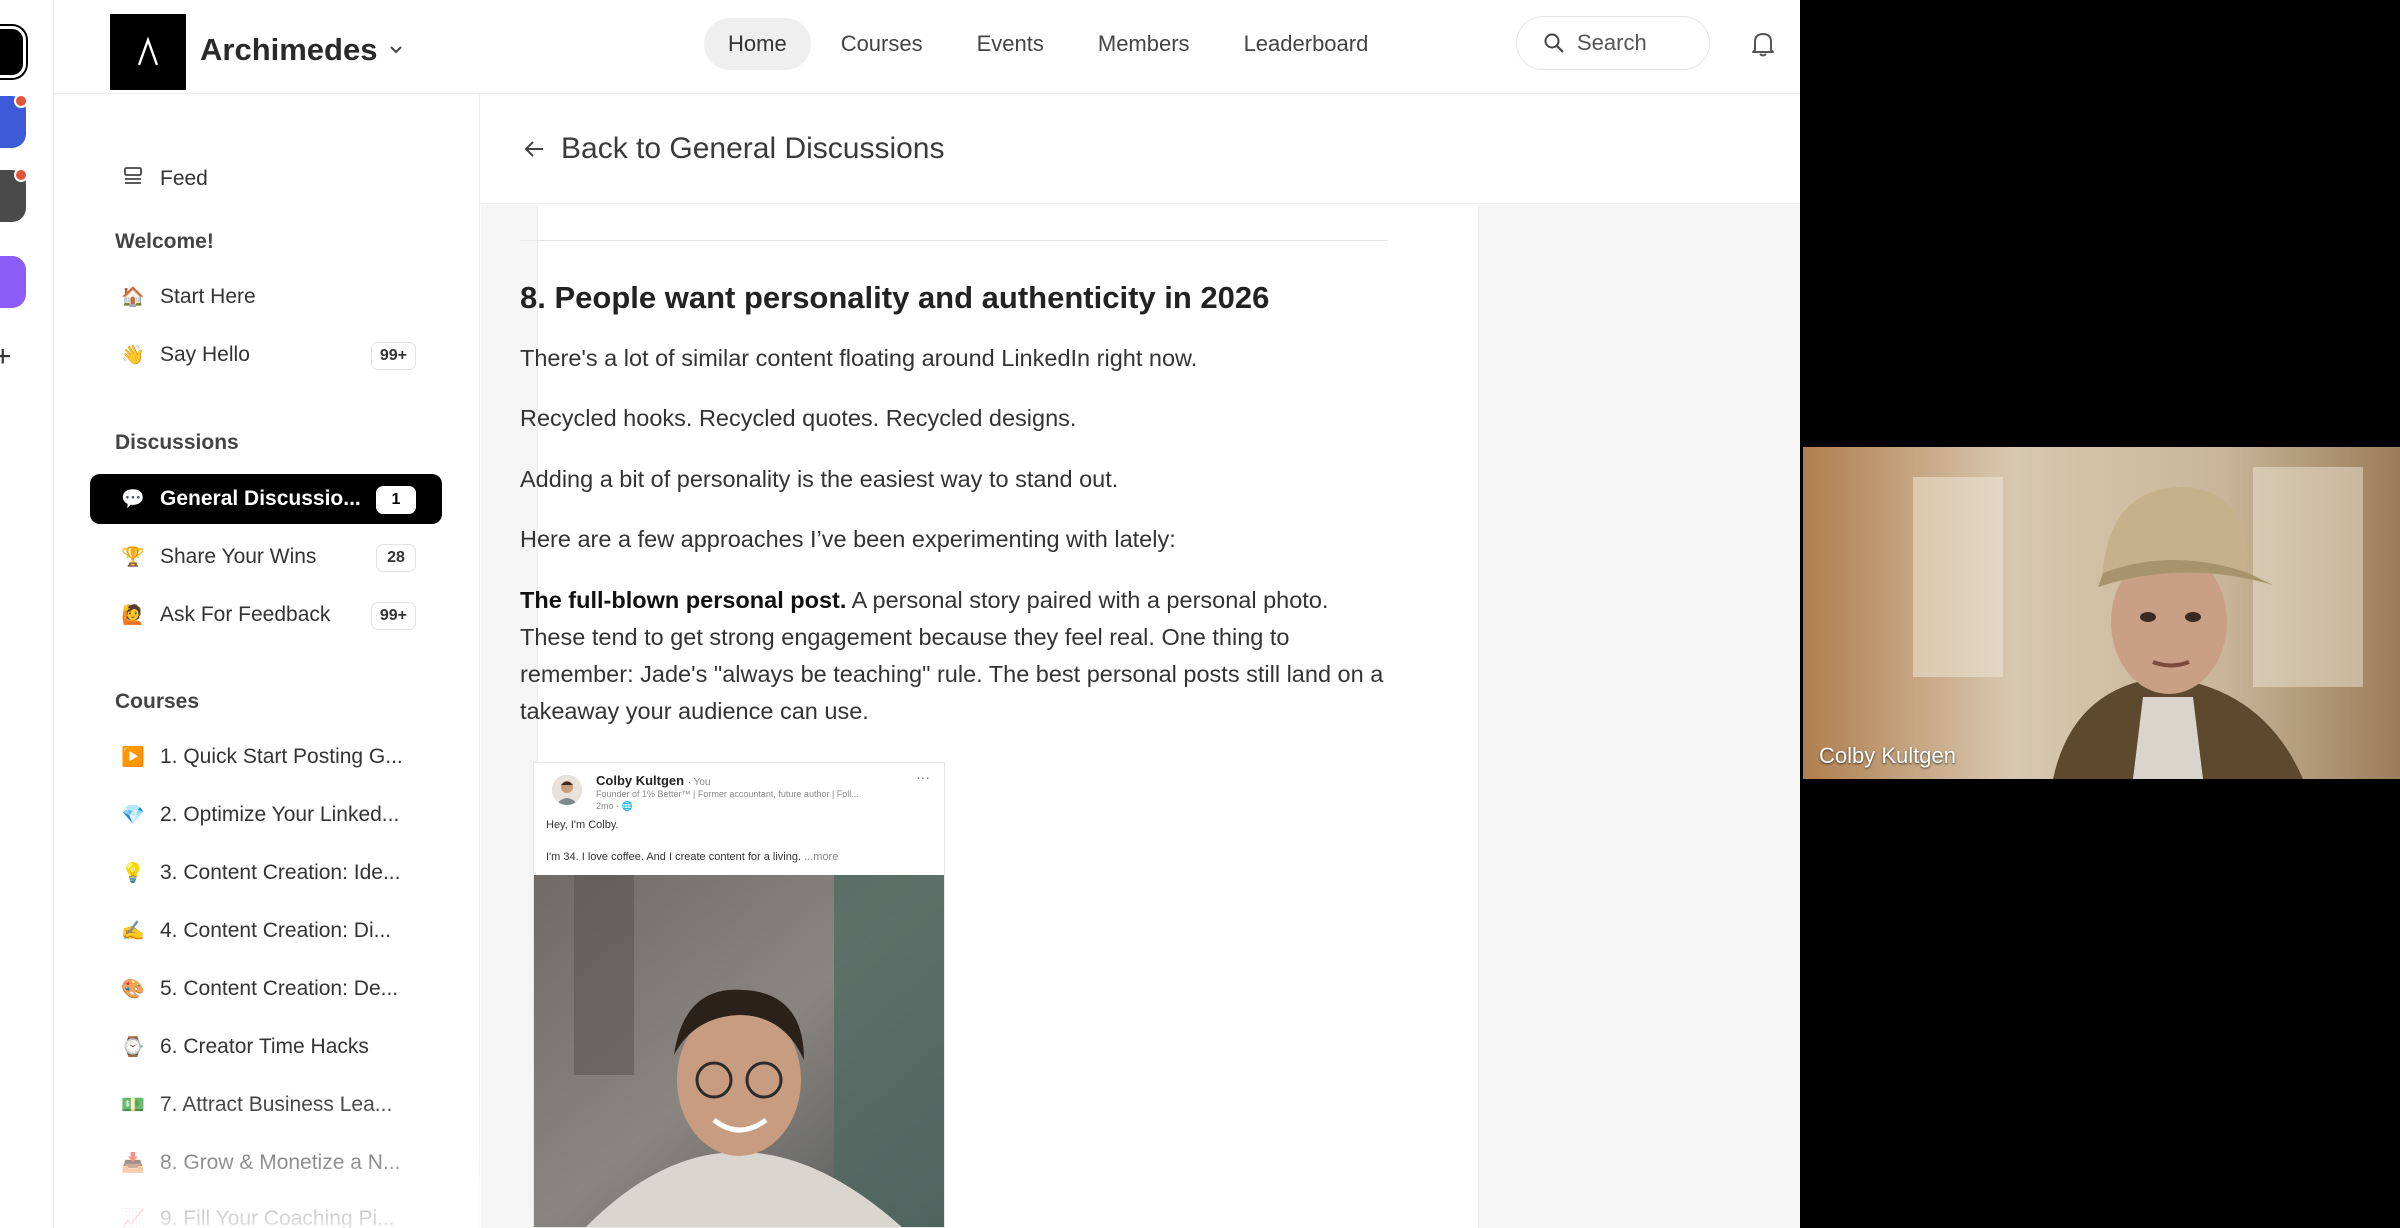 This screenshot has height=1228, width=2400. Describe the element at coordinates (266, 179) in the screenshot. I see `sidebar-item-feed: Feed` at that location.